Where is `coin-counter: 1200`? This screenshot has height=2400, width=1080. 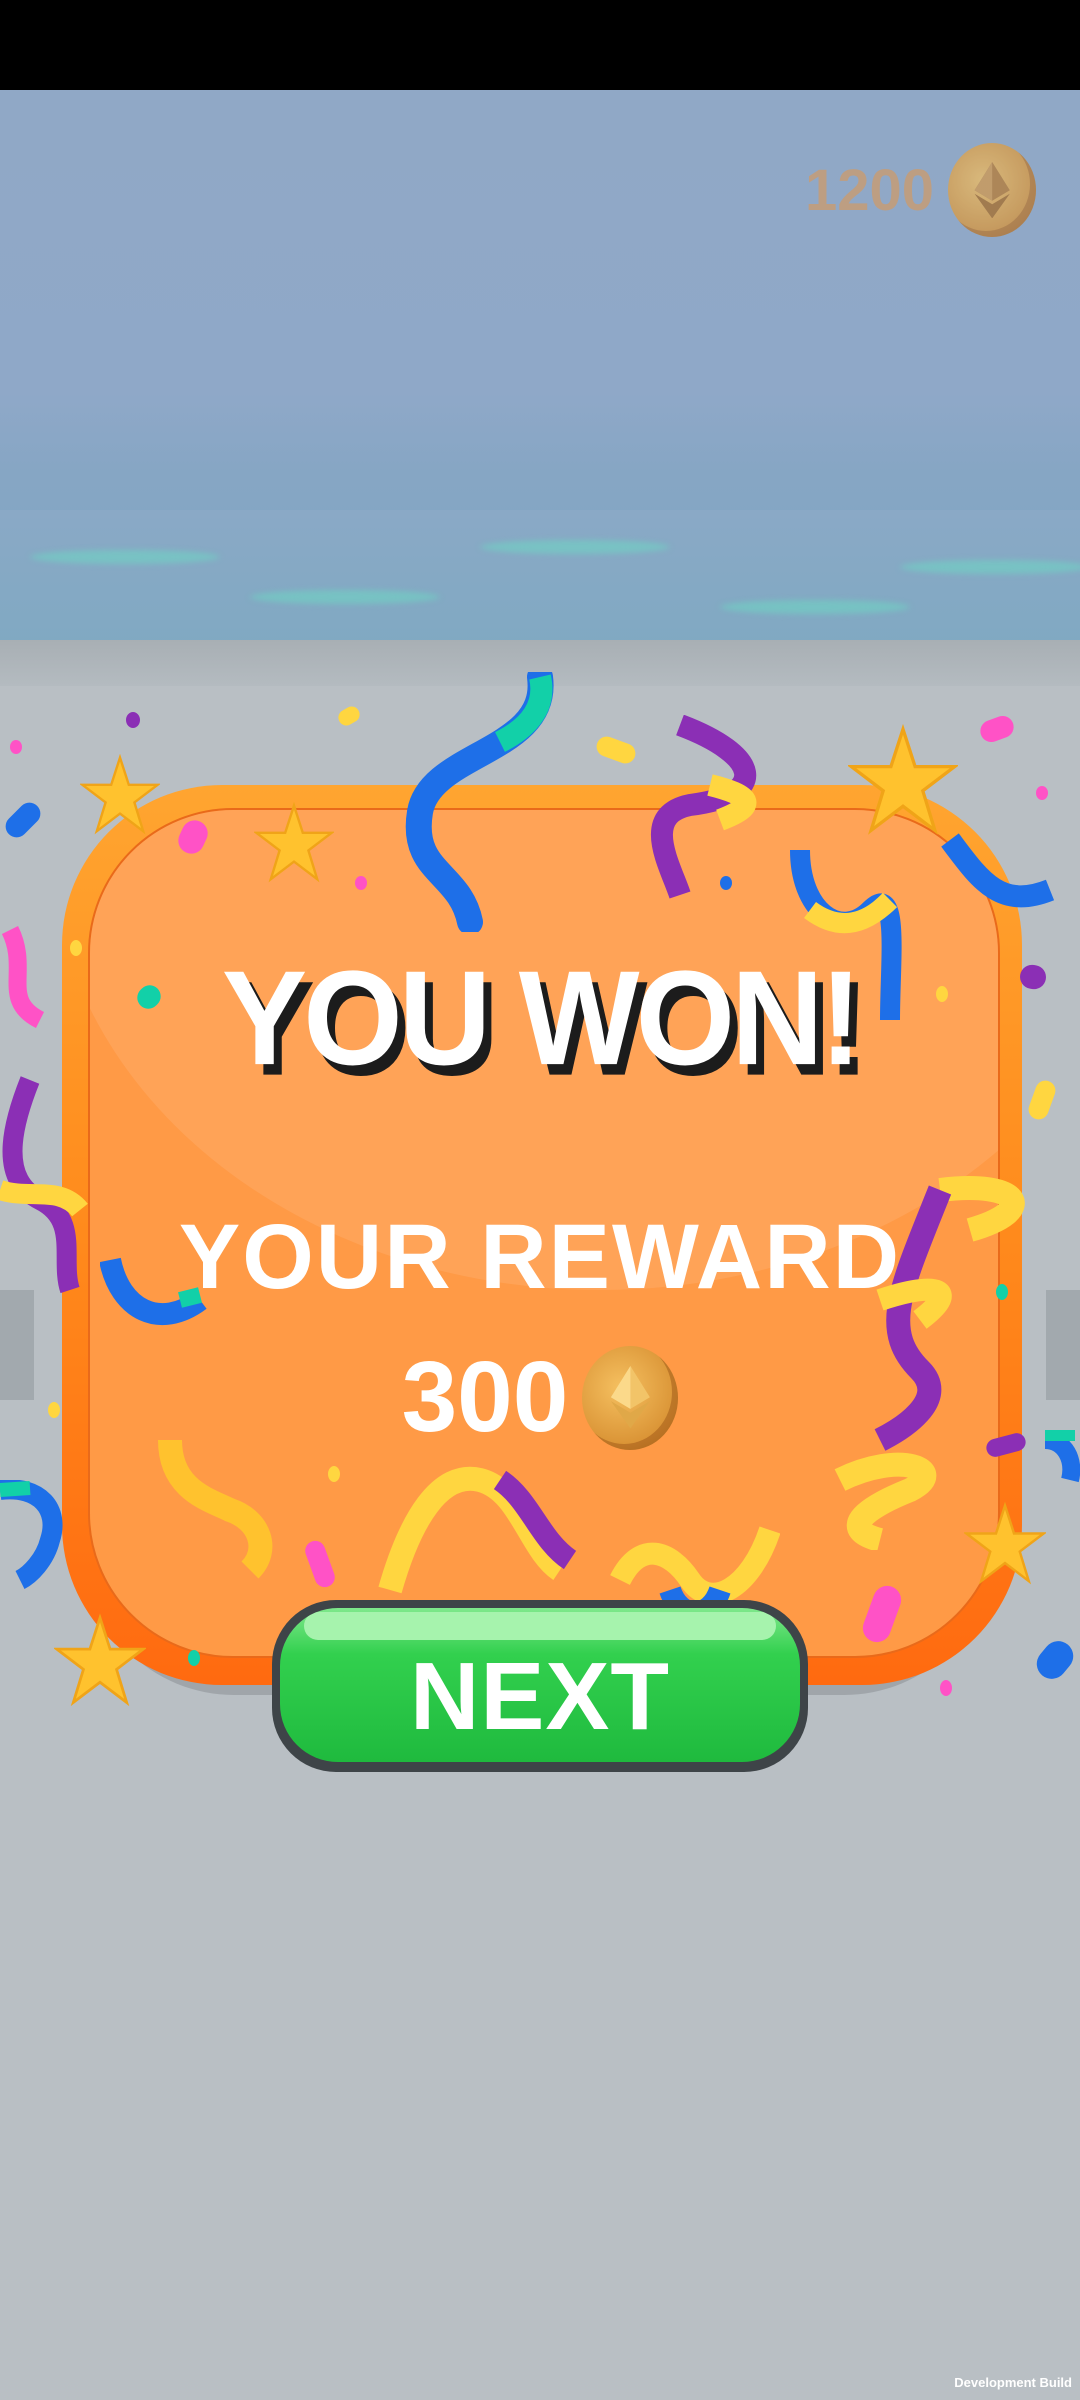 coin-counter: 1200 is located at coordinates (920, 190).